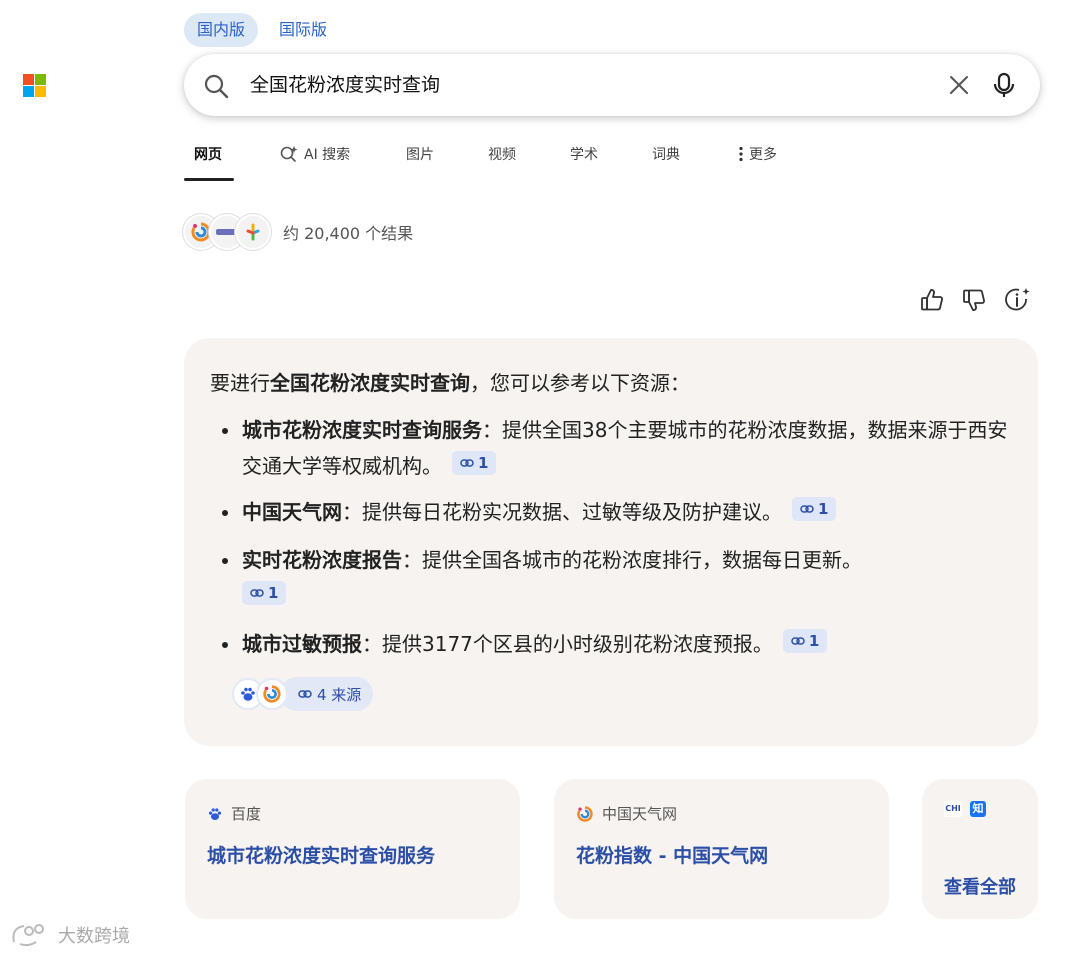 The image size is (1080, 956). I want to click on search-box: 全国花粉浓度实时查询, so click(612, 85).